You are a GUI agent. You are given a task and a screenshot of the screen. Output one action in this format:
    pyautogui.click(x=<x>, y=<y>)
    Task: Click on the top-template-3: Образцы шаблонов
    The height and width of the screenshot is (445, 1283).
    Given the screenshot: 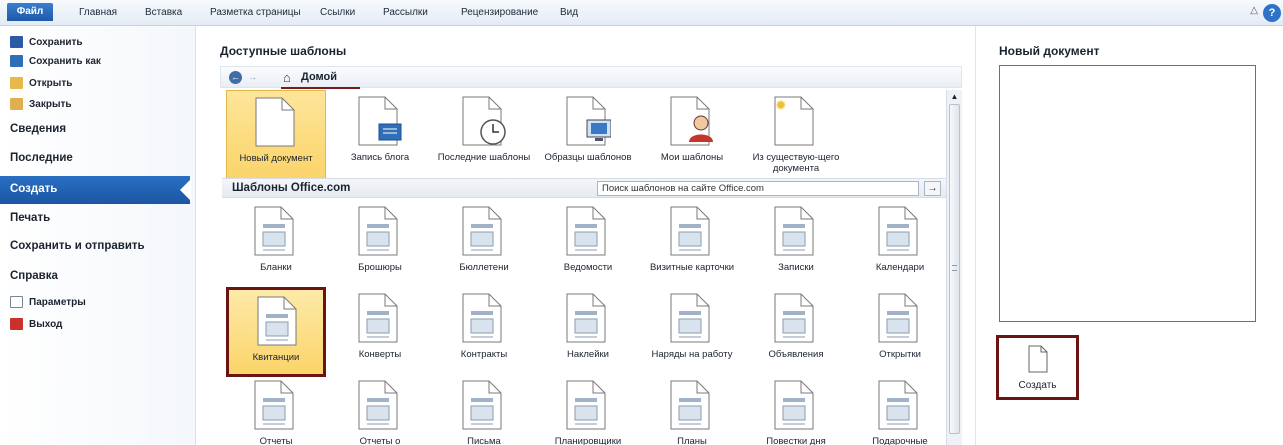 What is the action you would take?
    pyautogui.click(x=588, y=135)
    